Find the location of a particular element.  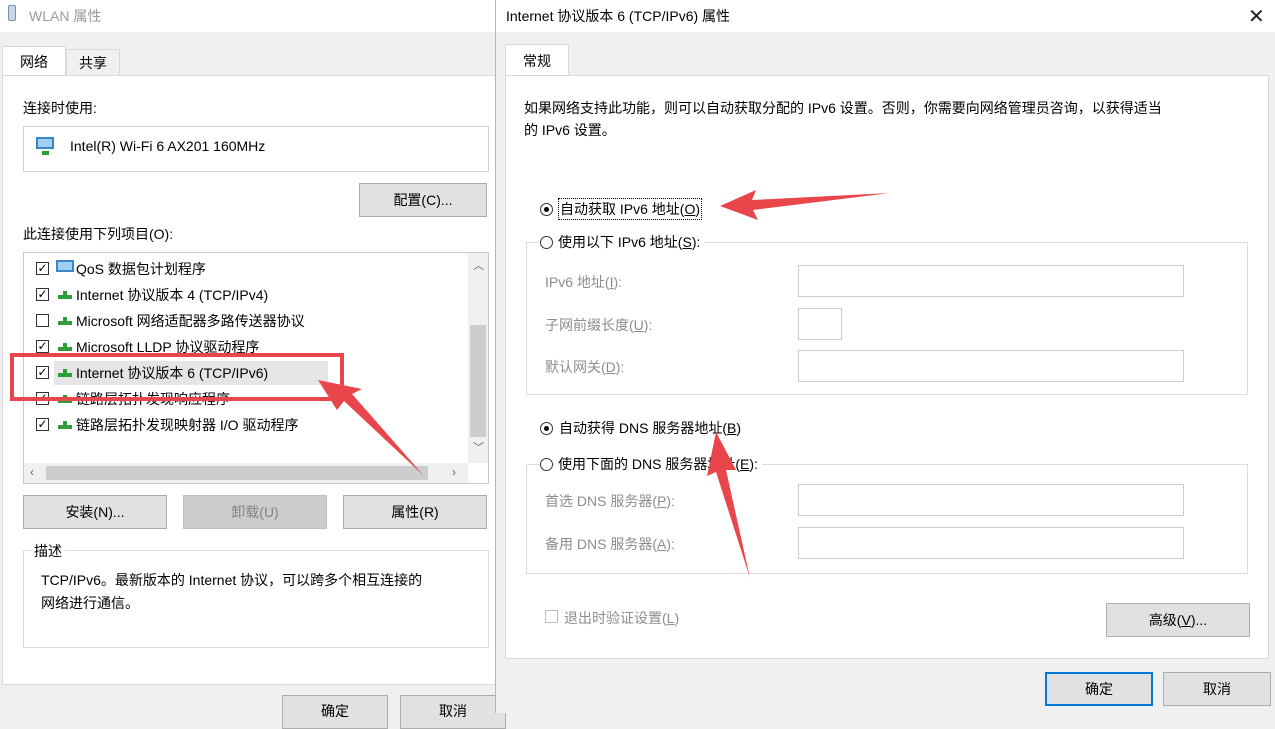

tab-network: 网络 is located at coordinates (34, 61).